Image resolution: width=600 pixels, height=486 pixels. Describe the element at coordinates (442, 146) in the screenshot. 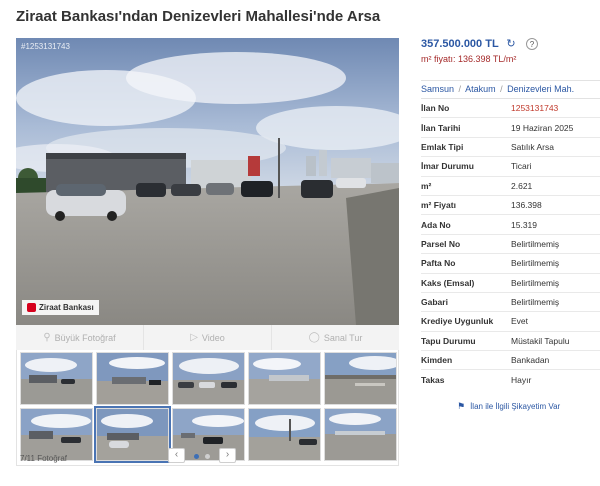

I see `detail-label: Emlak Tipi` at that location.